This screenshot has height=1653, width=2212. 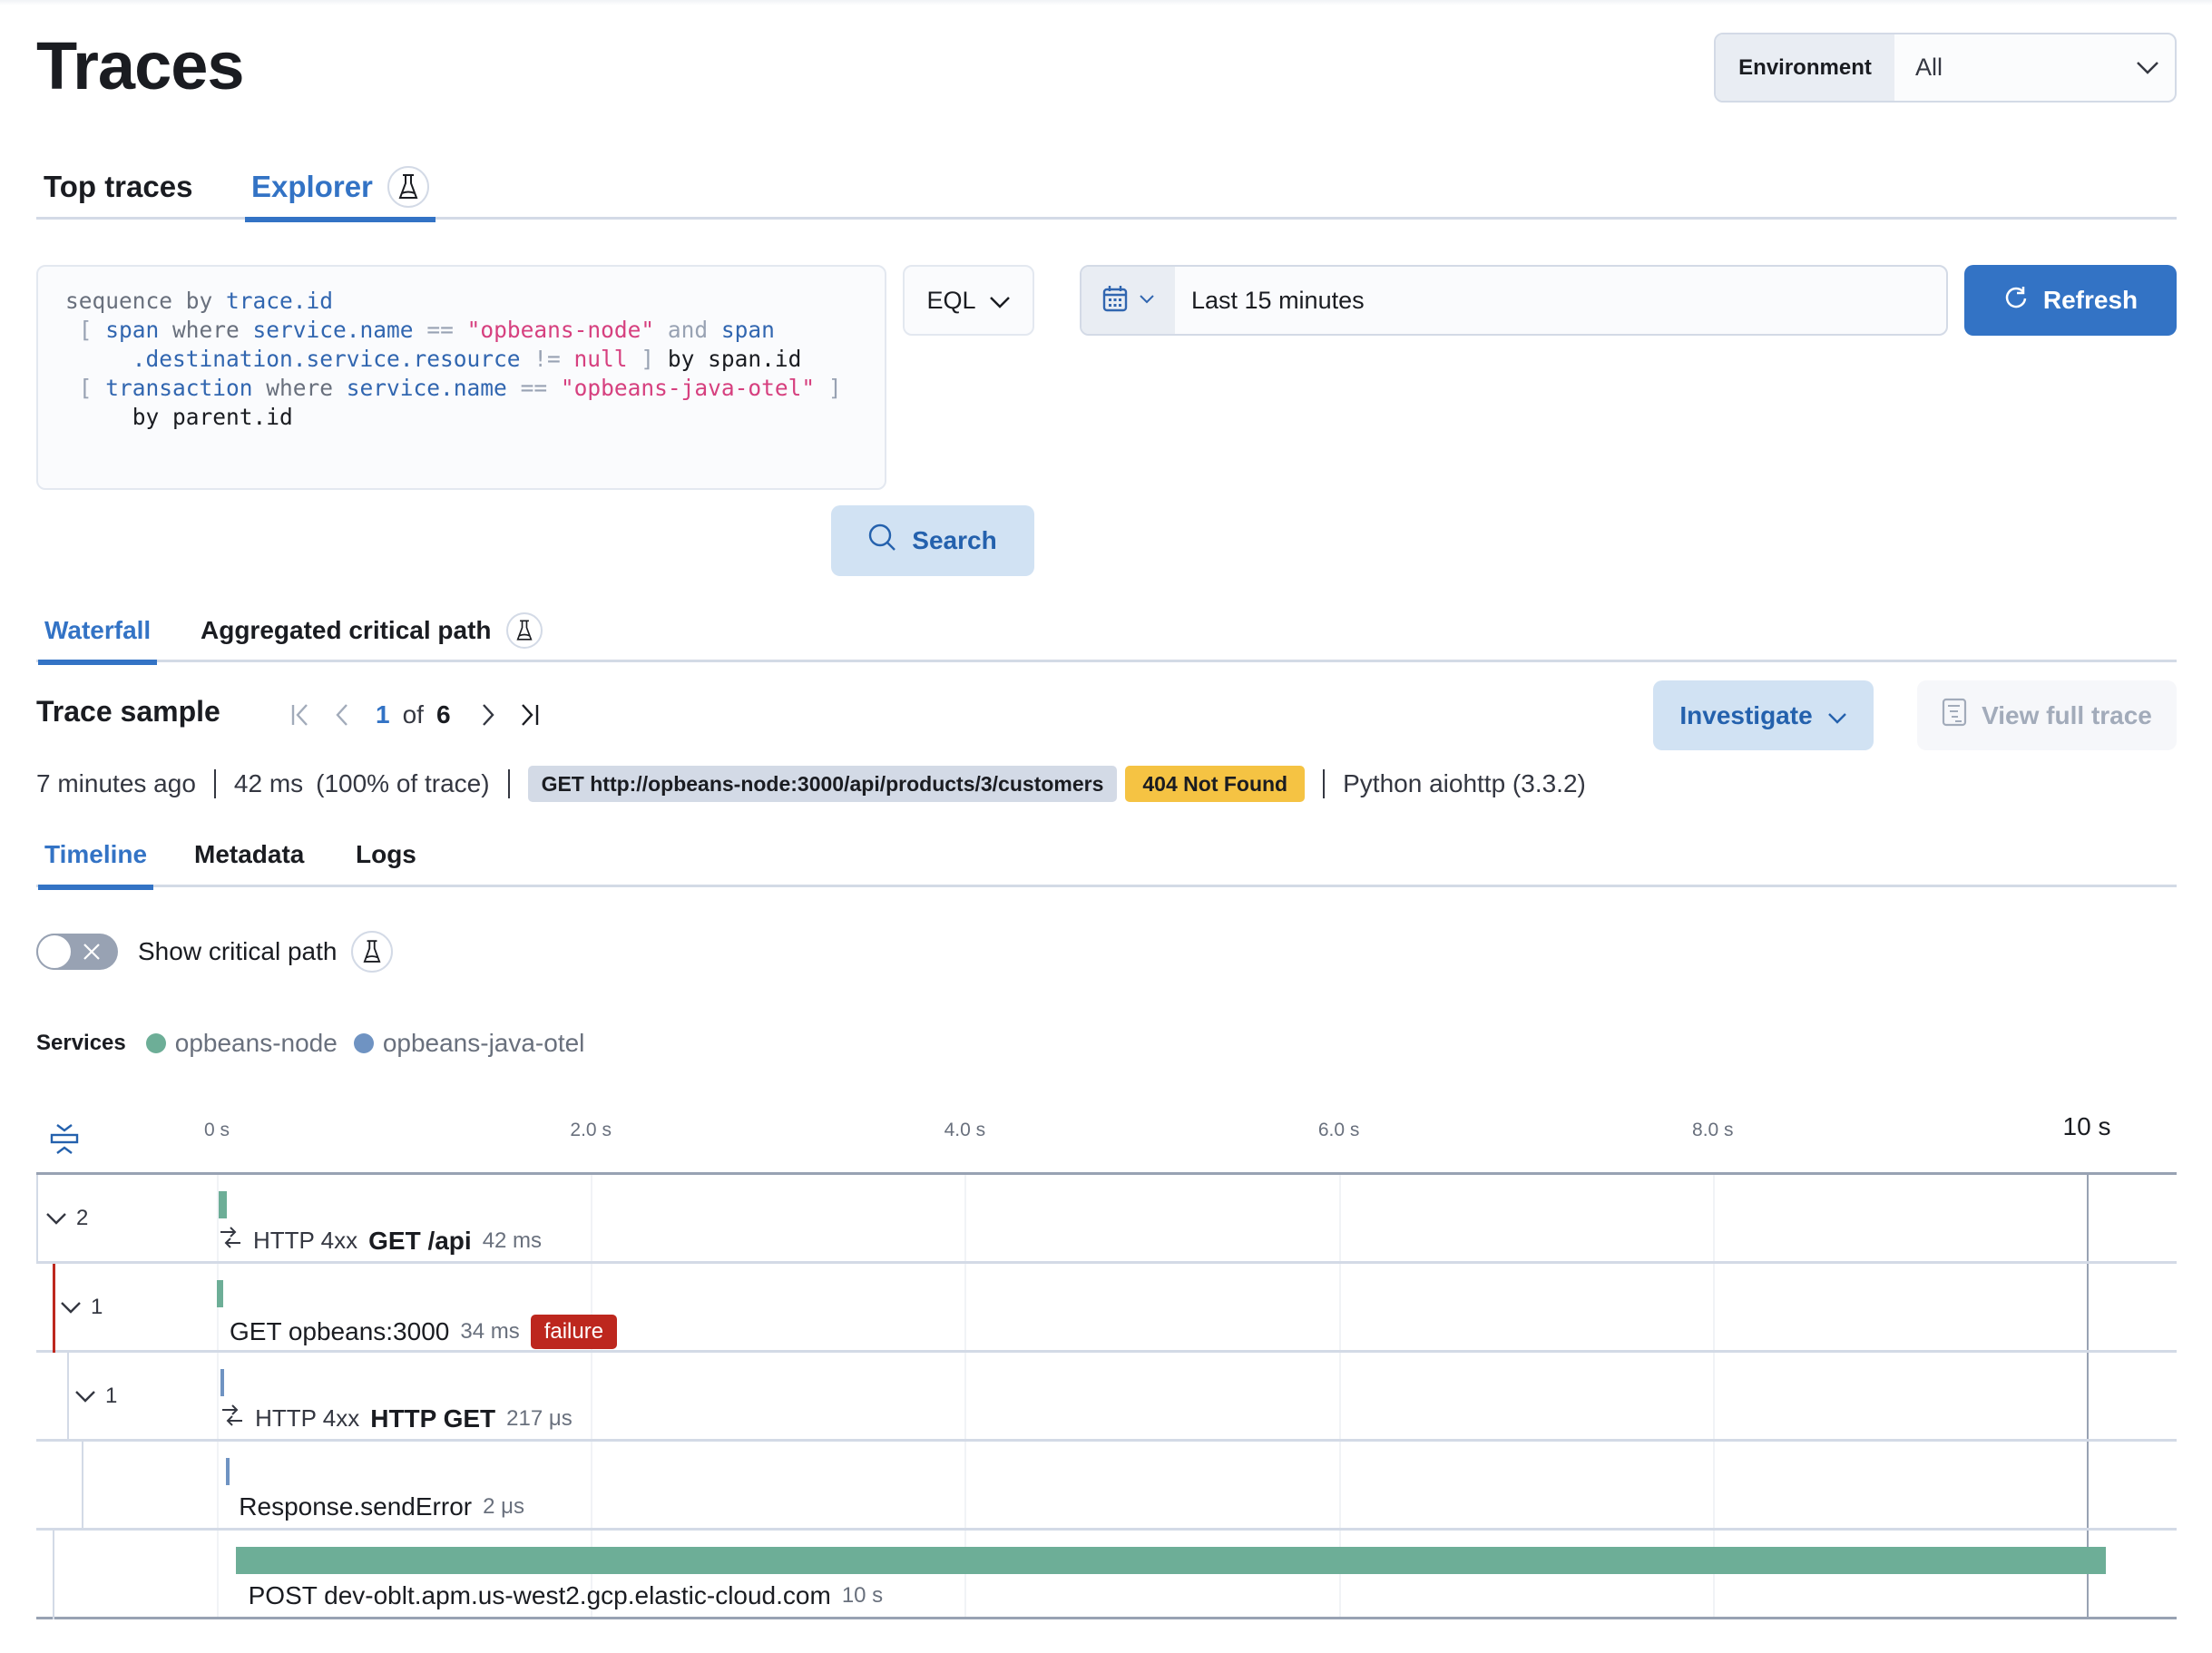 I want to click on span-label: Response.sendError 2 μs, so click(x=381, y=1506).